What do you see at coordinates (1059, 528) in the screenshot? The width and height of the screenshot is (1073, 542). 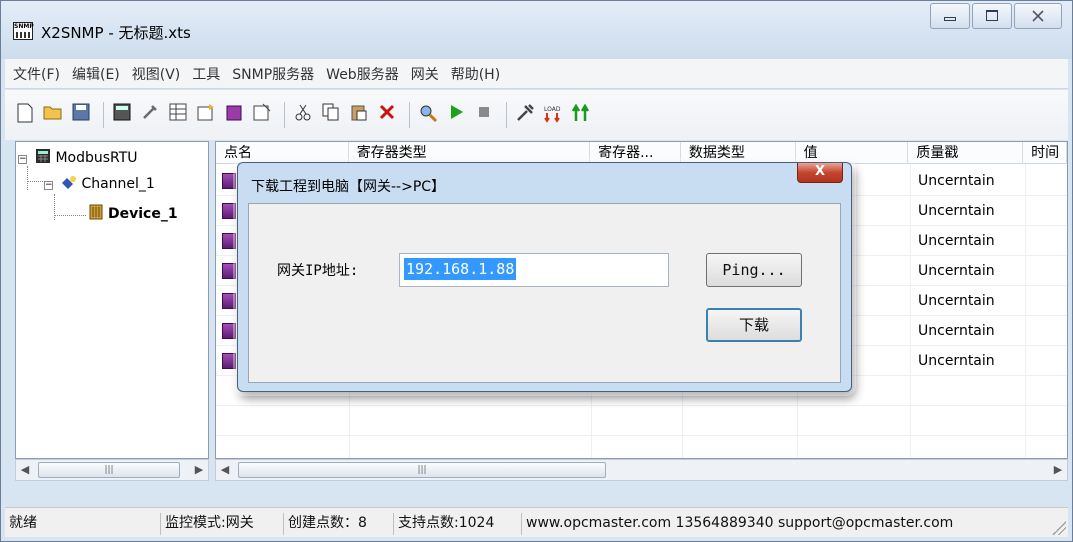 I see `resize-grip-icon` at bounding box center [1059, 528].